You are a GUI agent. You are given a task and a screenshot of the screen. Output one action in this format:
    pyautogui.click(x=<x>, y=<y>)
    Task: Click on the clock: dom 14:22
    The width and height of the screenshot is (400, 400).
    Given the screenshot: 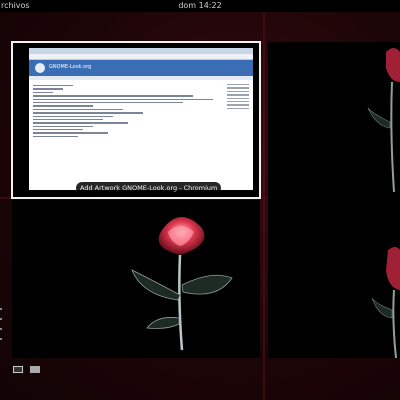 What is the action you would take?
    pyautogui.click(x=200, y=6)
    